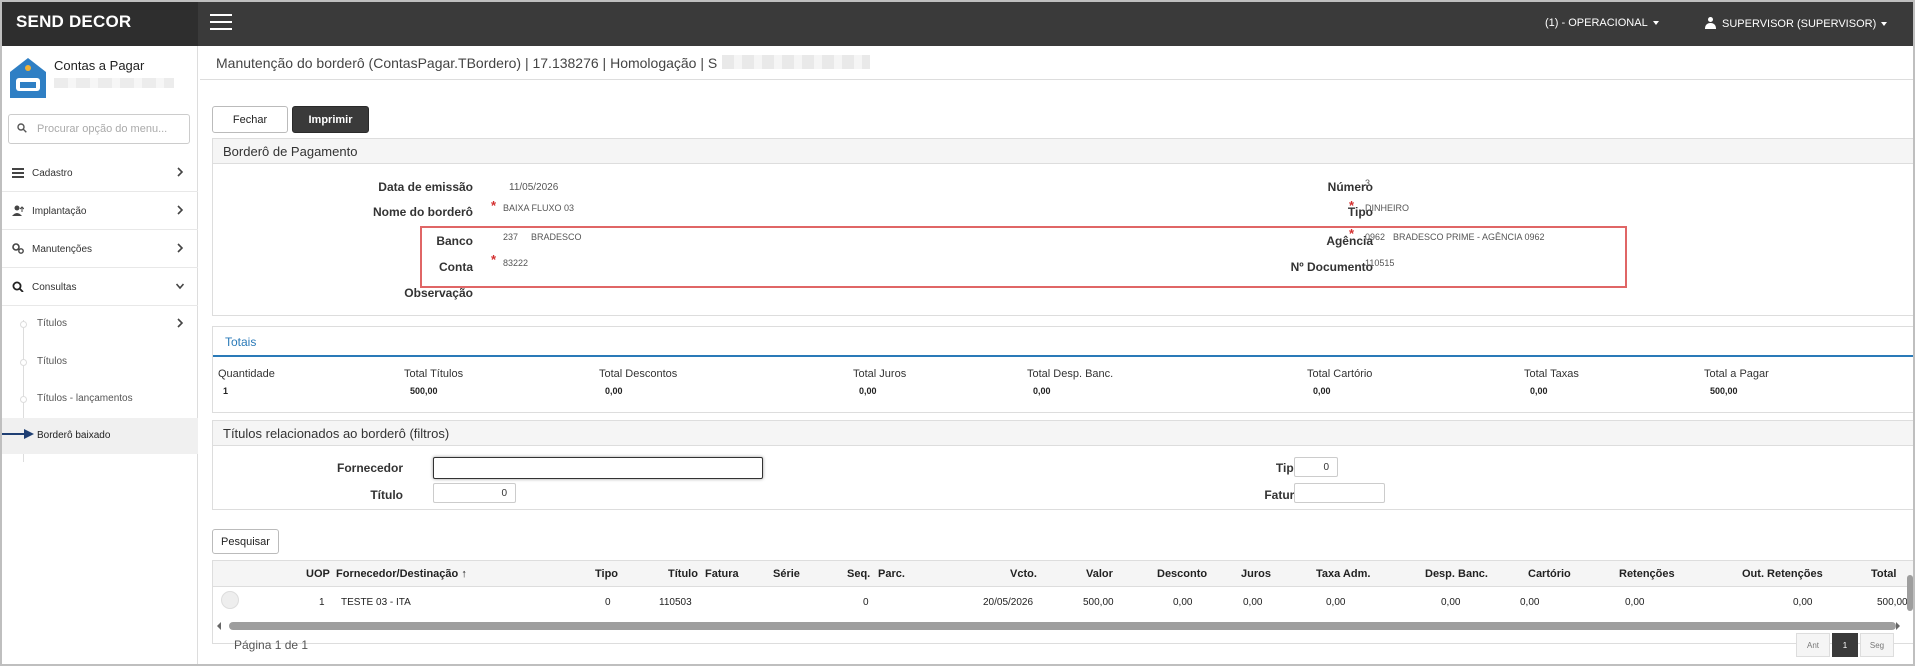 This screenshot has height=666, width=1915. Describe the element at coordinates (246, 374) in the screenshot. I see `total-label: Quantidade` at that location.